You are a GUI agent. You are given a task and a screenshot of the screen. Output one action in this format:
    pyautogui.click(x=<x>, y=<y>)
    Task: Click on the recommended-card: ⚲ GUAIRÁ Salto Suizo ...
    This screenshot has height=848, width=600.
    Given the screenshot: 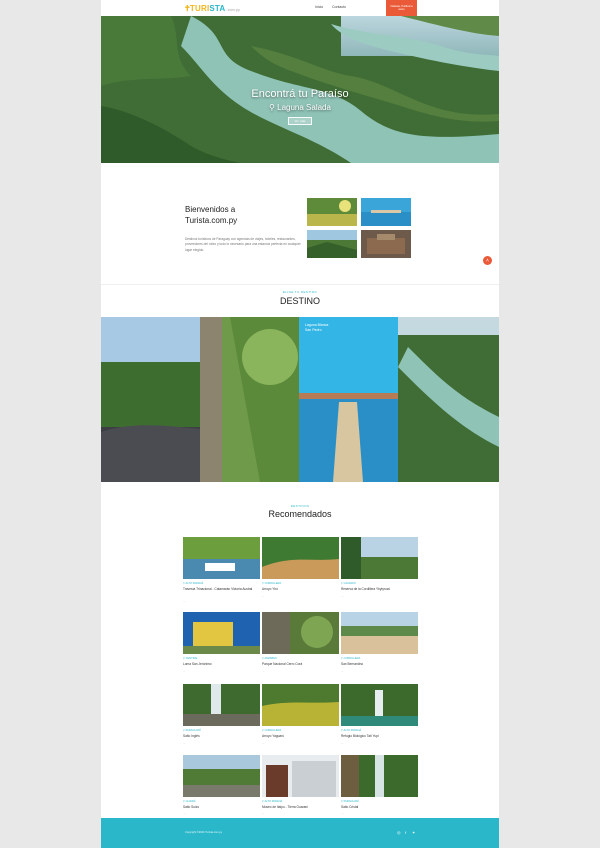 What is the action you would take?
    pyautogui.click(x=221, y=785)
    